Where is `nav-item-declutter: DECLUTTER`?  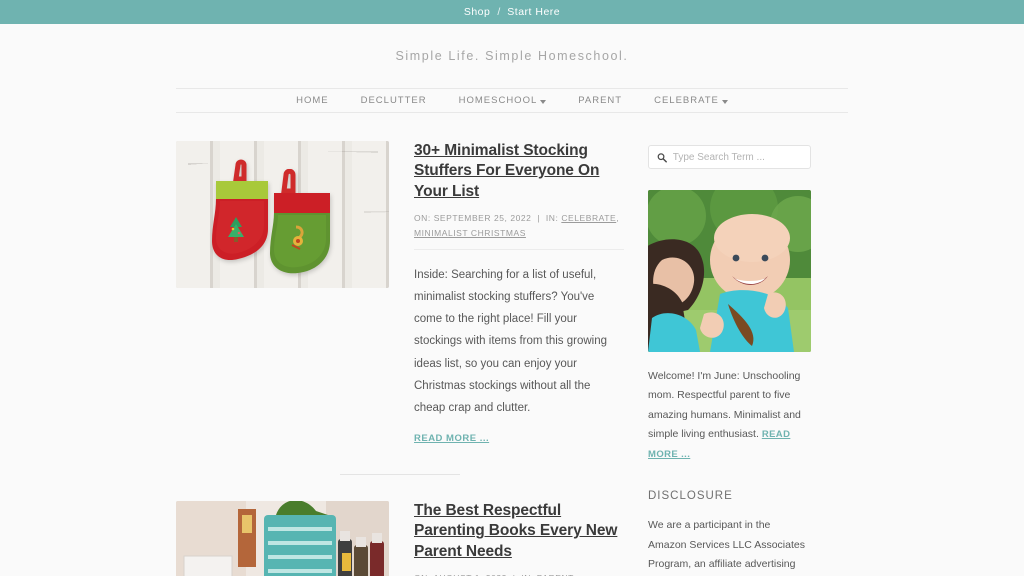
nav-item-declutter: DECLUTTER is located at coordinates (394, 100).